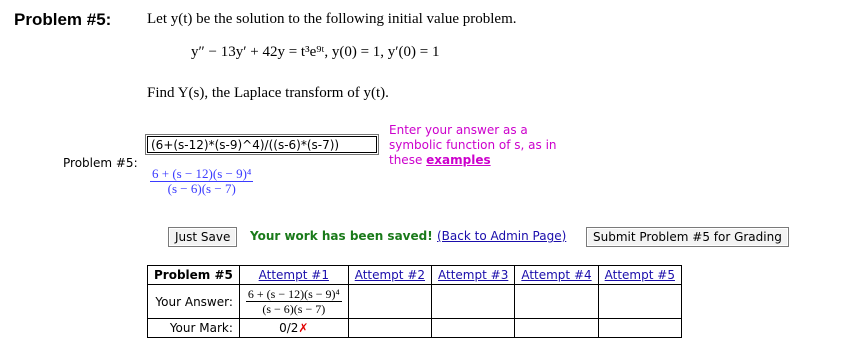 The width and height of the screenshot is (842, 347). What do you see at coordinates (341, 236) in the screenshot?
I see `saved-message: Your work has been saved!` at bounding box center [341, 236].